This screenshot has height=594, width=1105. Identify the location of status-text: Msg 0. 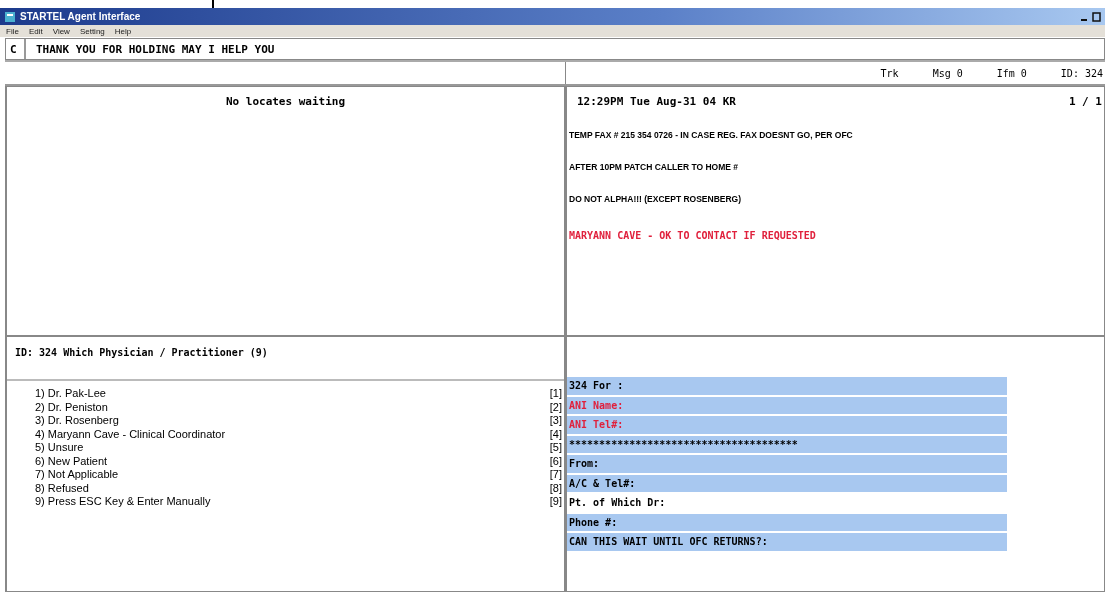
(947, 73).